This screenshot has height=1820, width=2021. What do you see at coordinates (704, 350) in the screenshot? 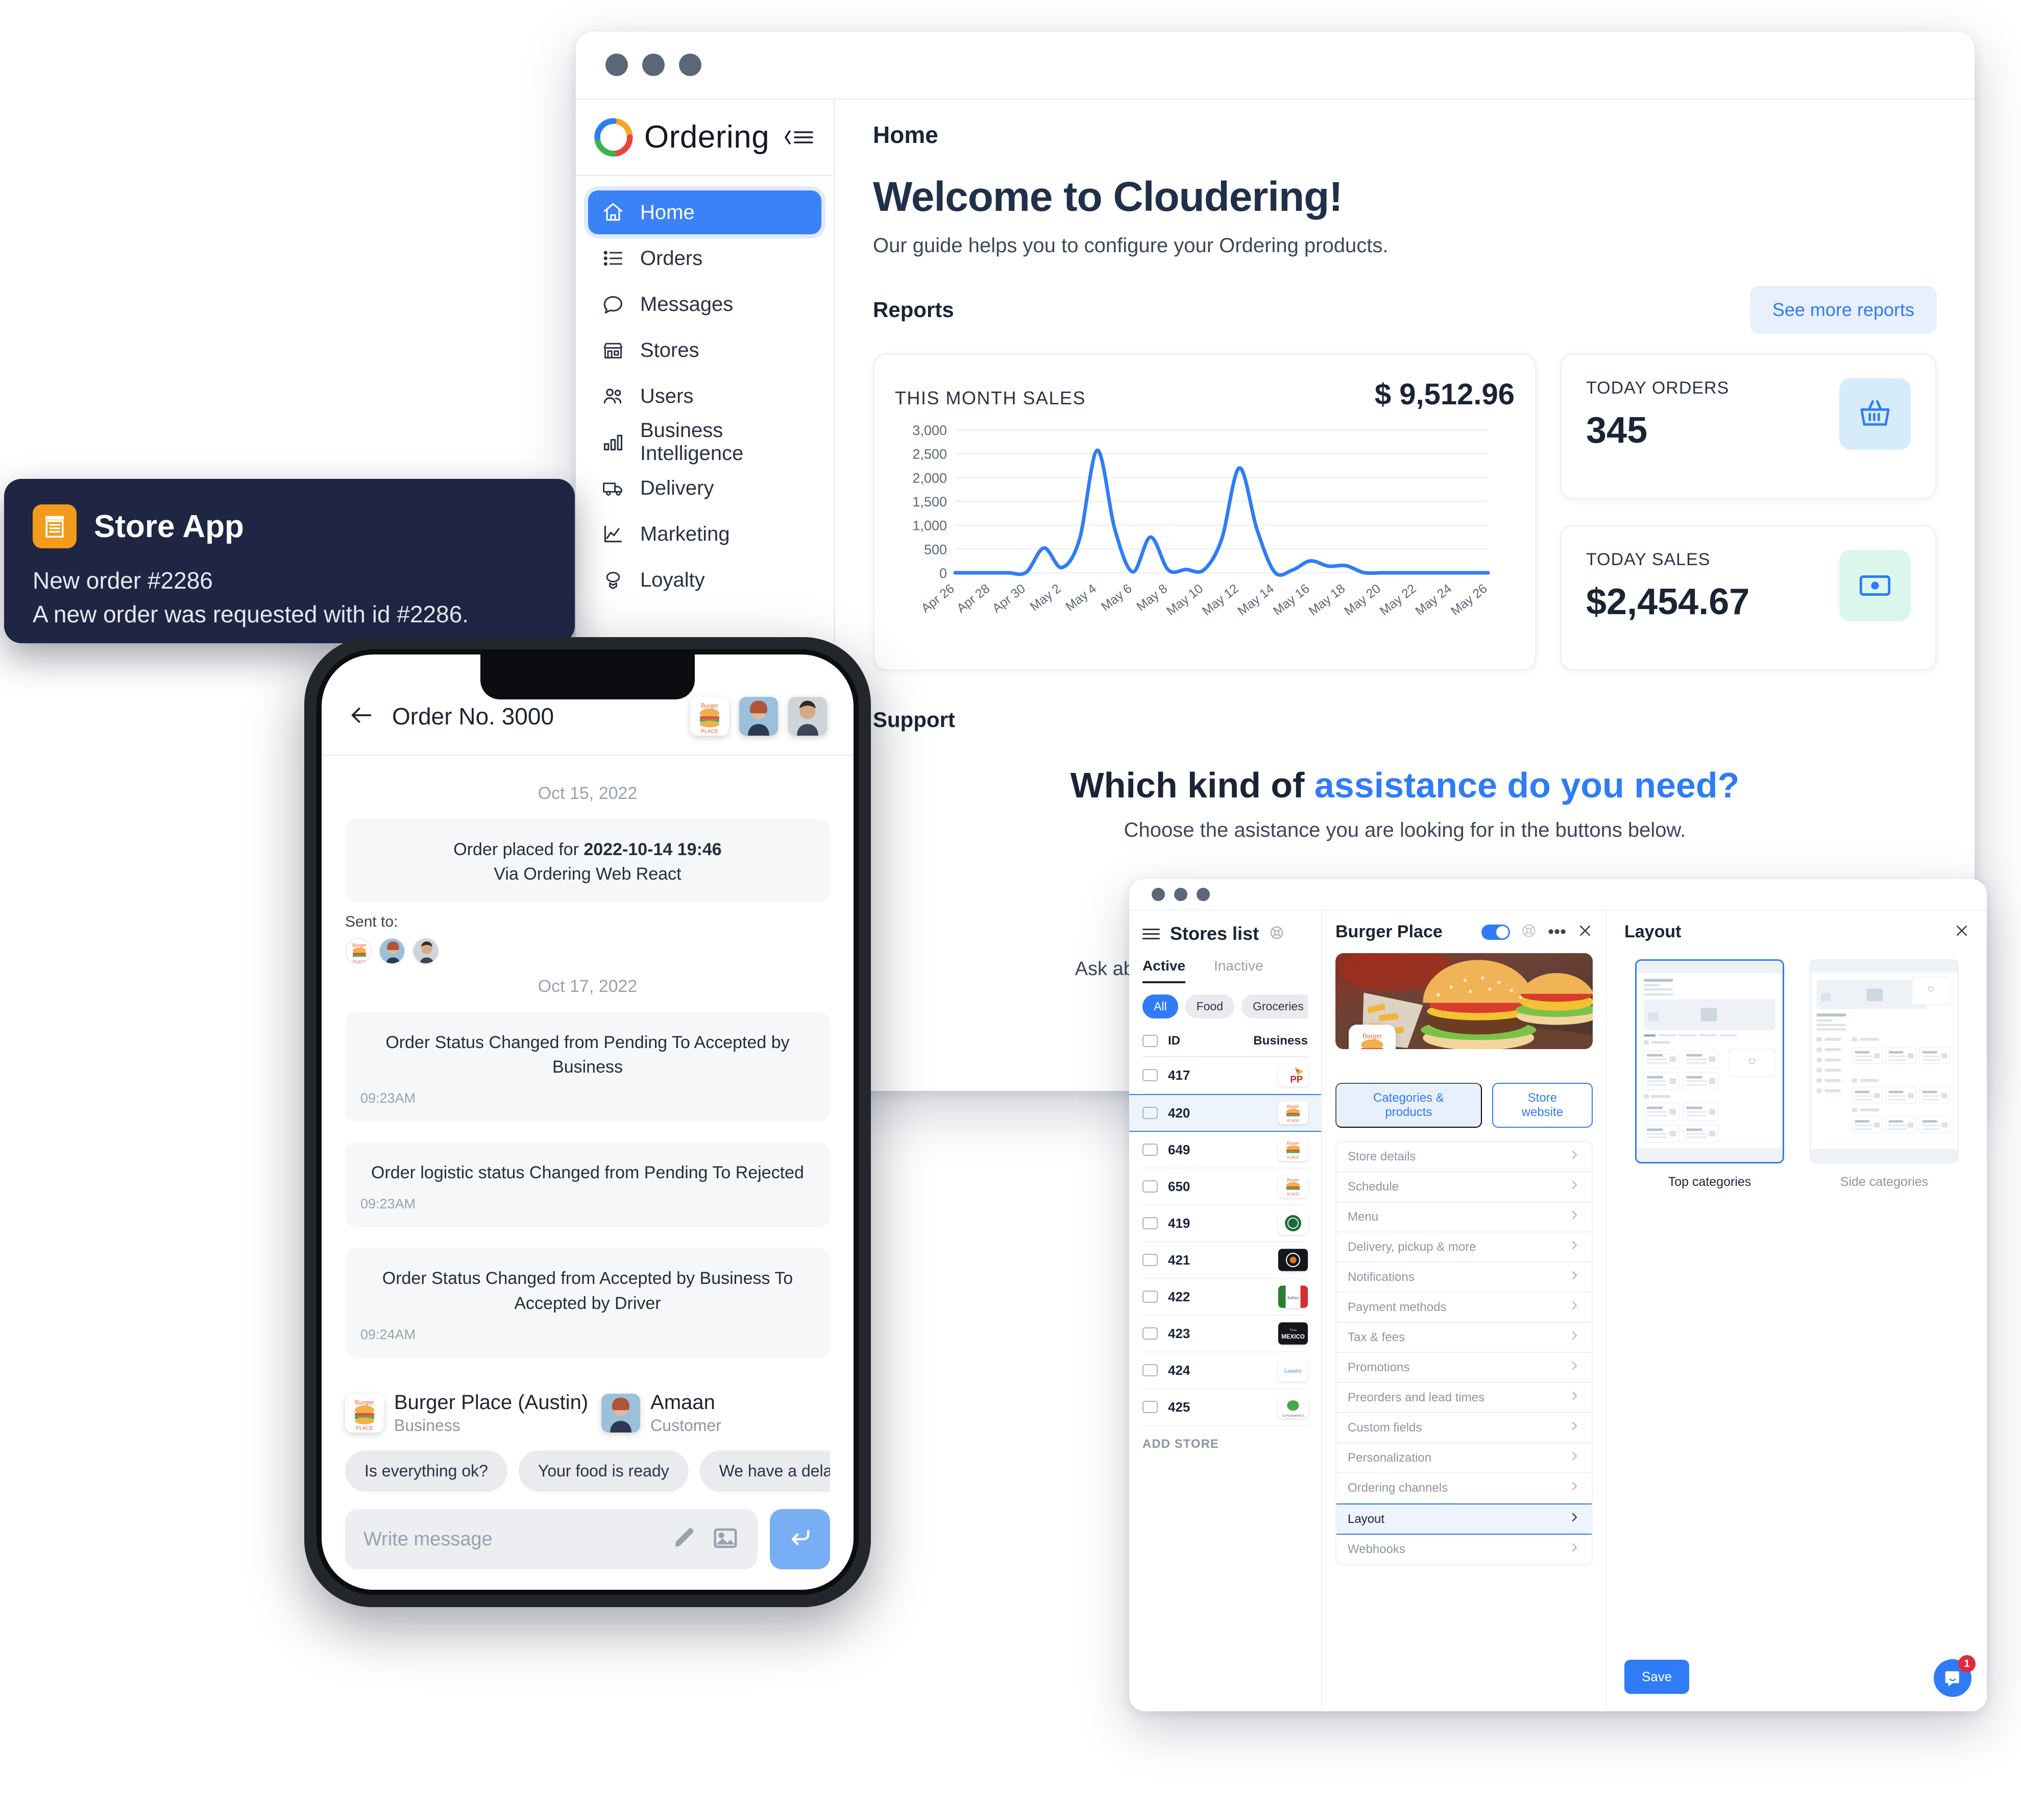
I see `sidebar-item-stores: Stores` at bounding box center [704, 350].